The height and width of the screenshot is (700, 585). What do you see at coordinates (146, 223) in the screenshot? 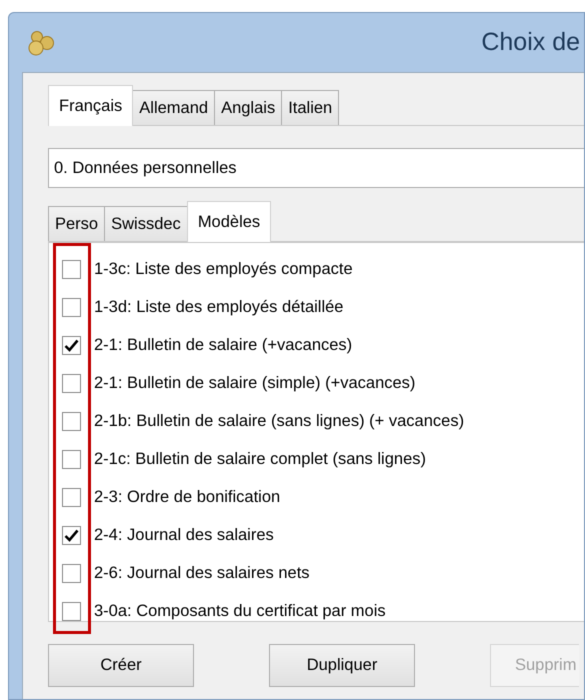
I see `tab: Swissdec` at bounding box center [146, 223].